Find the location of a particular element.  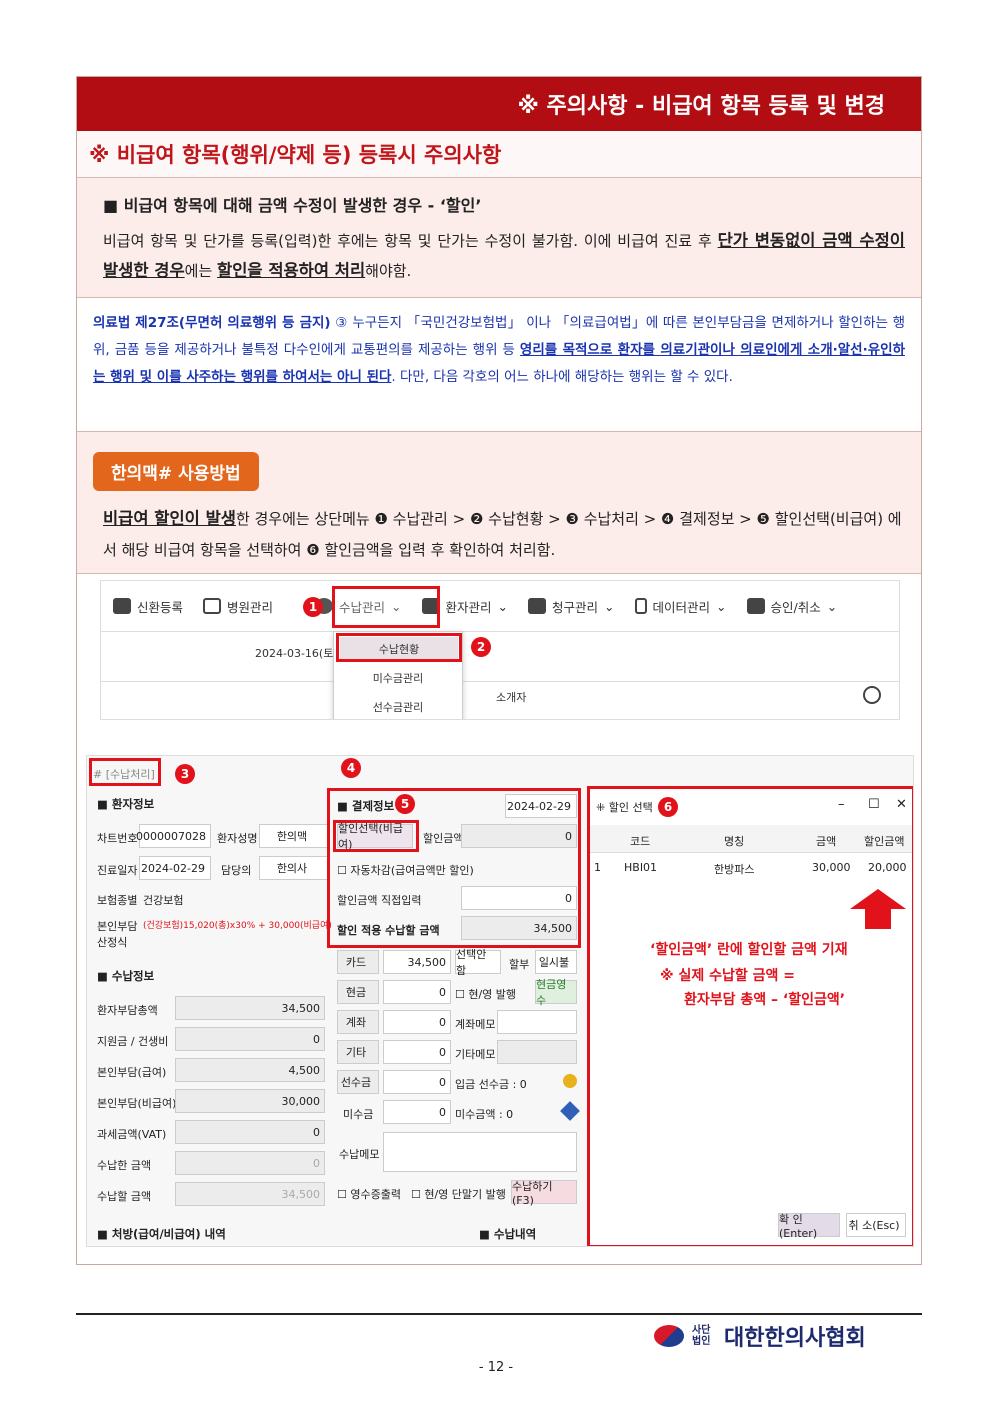

footer-org: 대한한의사협회 is located at coordinates (795, 1338).